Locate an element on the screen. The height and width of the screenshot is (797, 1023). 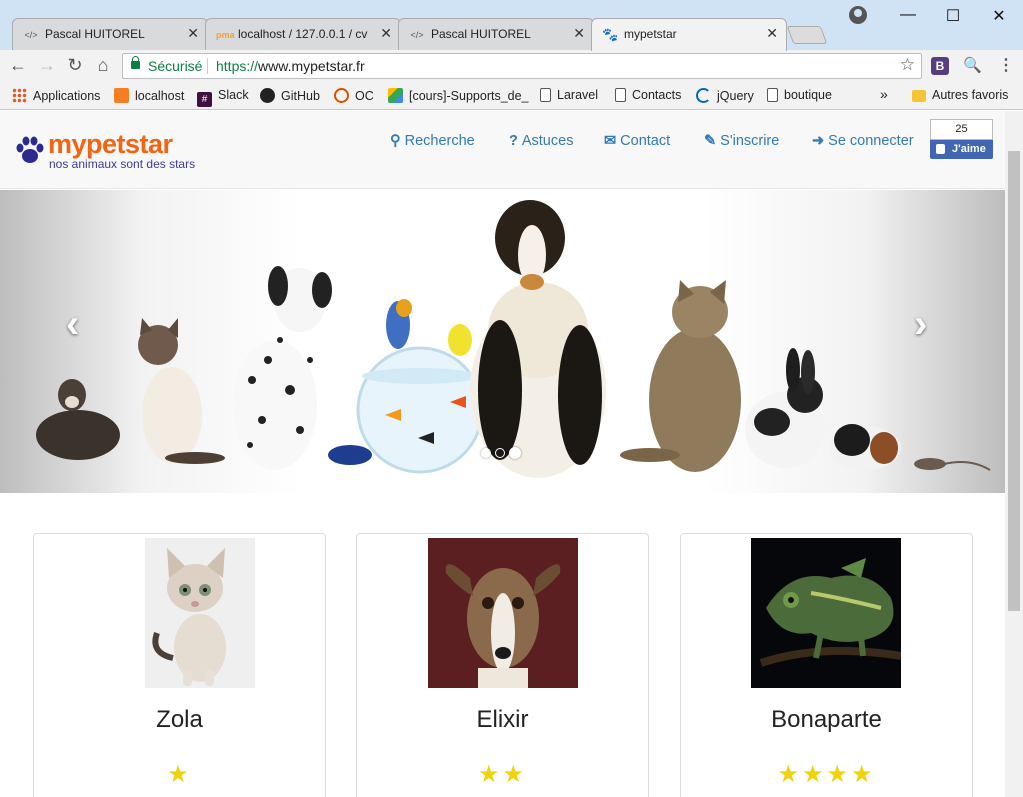
like-label: J'aime is located at coordinates (969, 149).